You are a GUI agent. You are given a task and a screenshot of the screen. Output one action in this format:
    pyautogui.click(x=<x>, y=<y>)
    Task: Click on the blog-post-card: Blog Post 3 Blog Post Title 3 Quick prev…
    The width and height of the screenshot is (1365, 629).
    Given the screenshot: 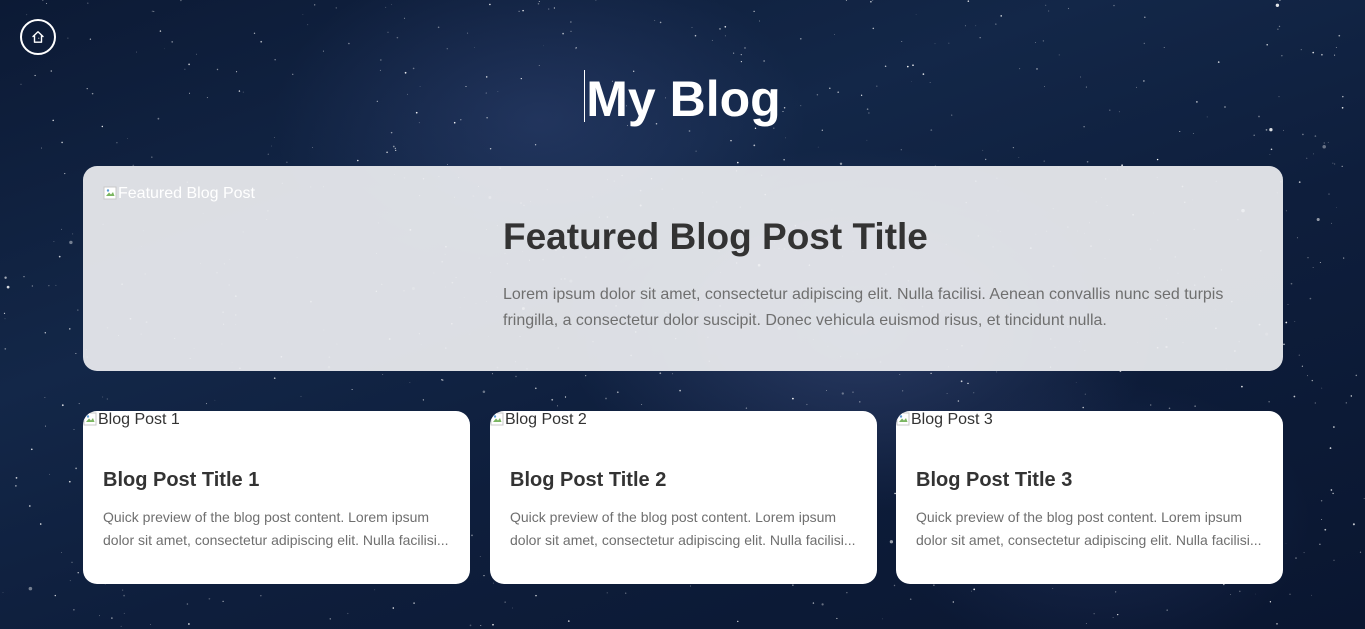 What is the action you would take?
    pyautogui.click(x=1089, y=497)
    